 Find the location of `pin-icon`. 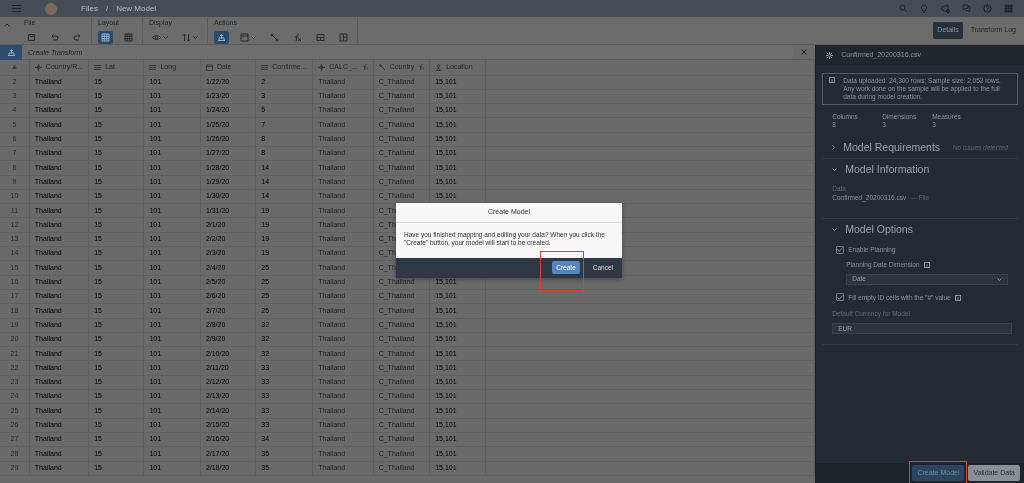

pin-icon is located at coordinates (382, 67).